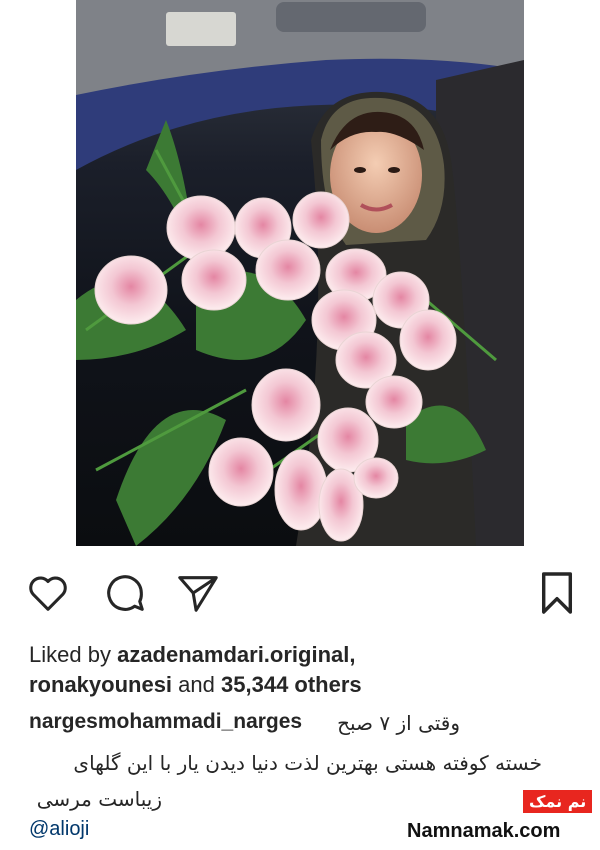  I want to click on caption-line-3: زیباست مرسی, so click(99, 799).